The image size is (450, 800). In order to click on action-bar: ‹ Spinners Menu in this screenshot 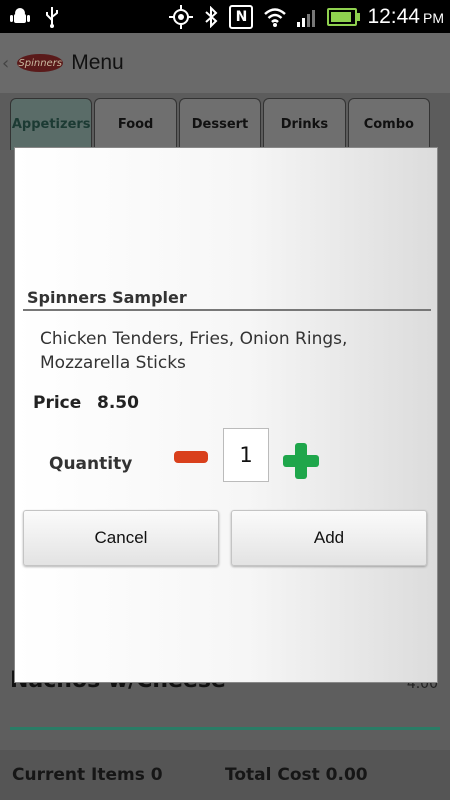, I will do `click(225, 63)`.